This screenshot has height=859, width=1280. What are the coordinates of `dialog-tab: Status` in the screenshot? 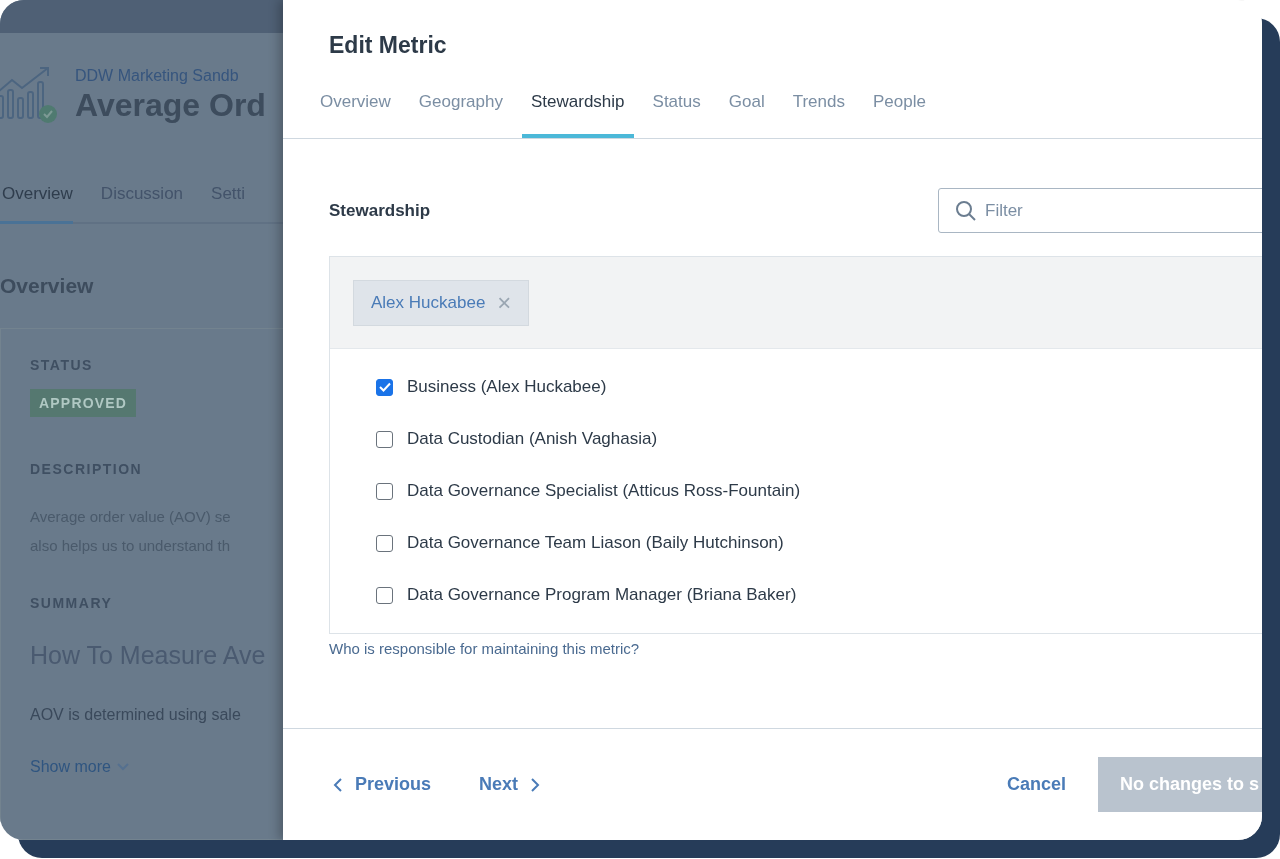 It's located at (676, 115).